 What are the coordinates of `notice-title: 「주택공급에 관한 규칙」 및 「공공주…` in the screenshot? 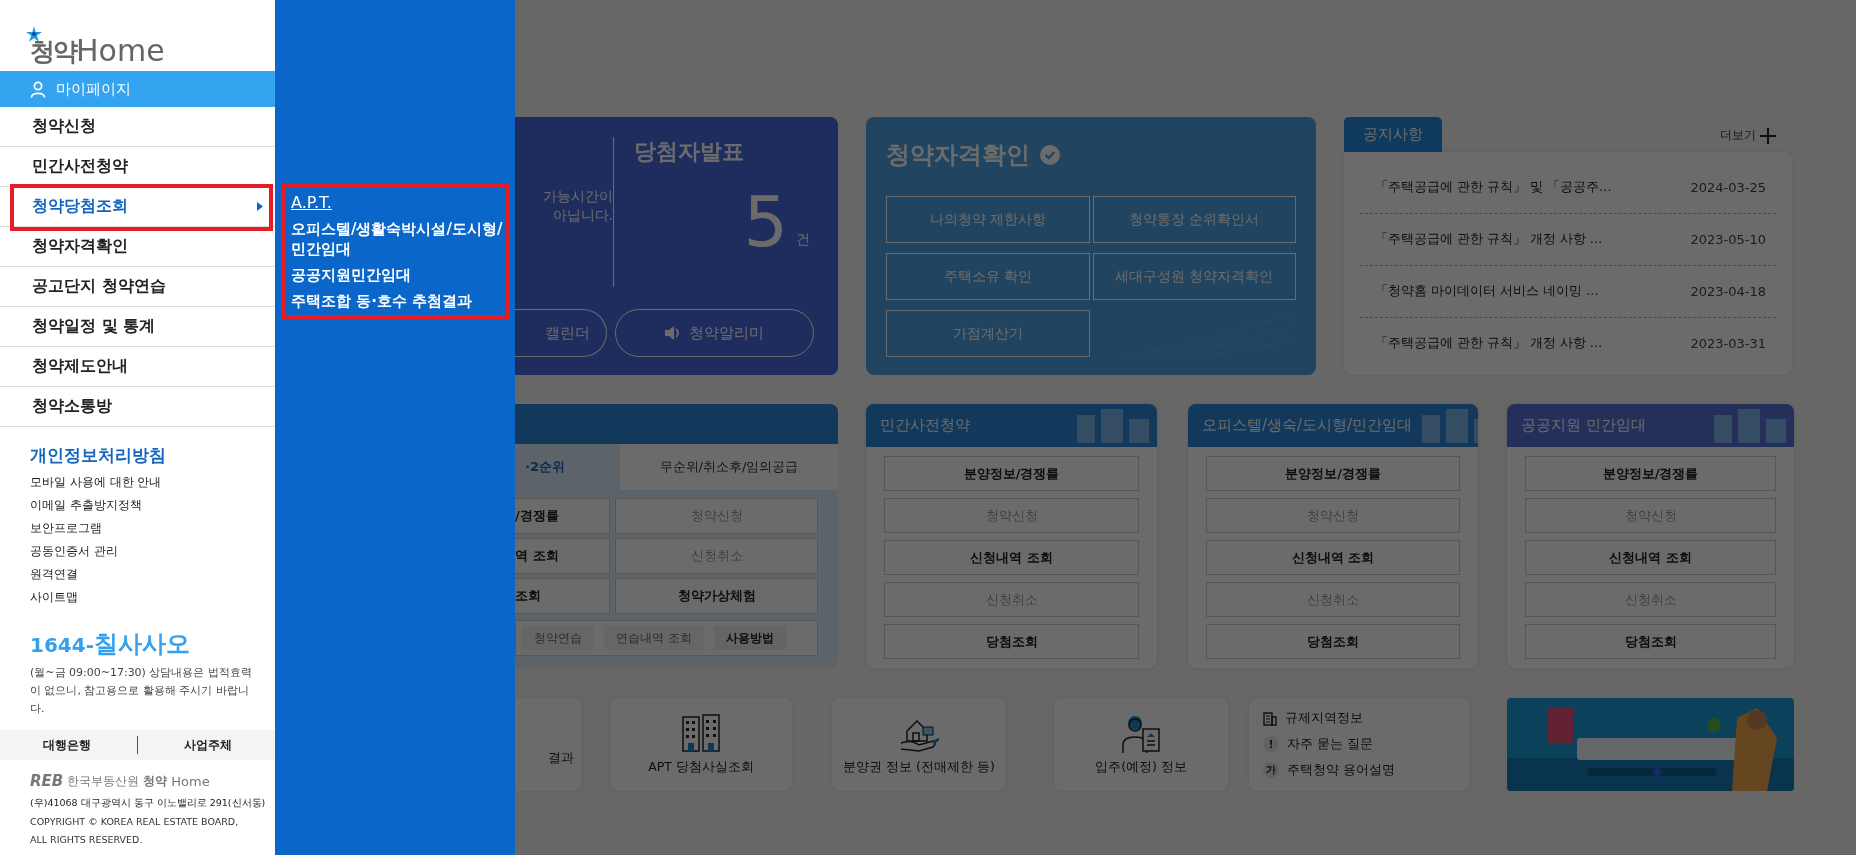 It's located at (1493, 187).